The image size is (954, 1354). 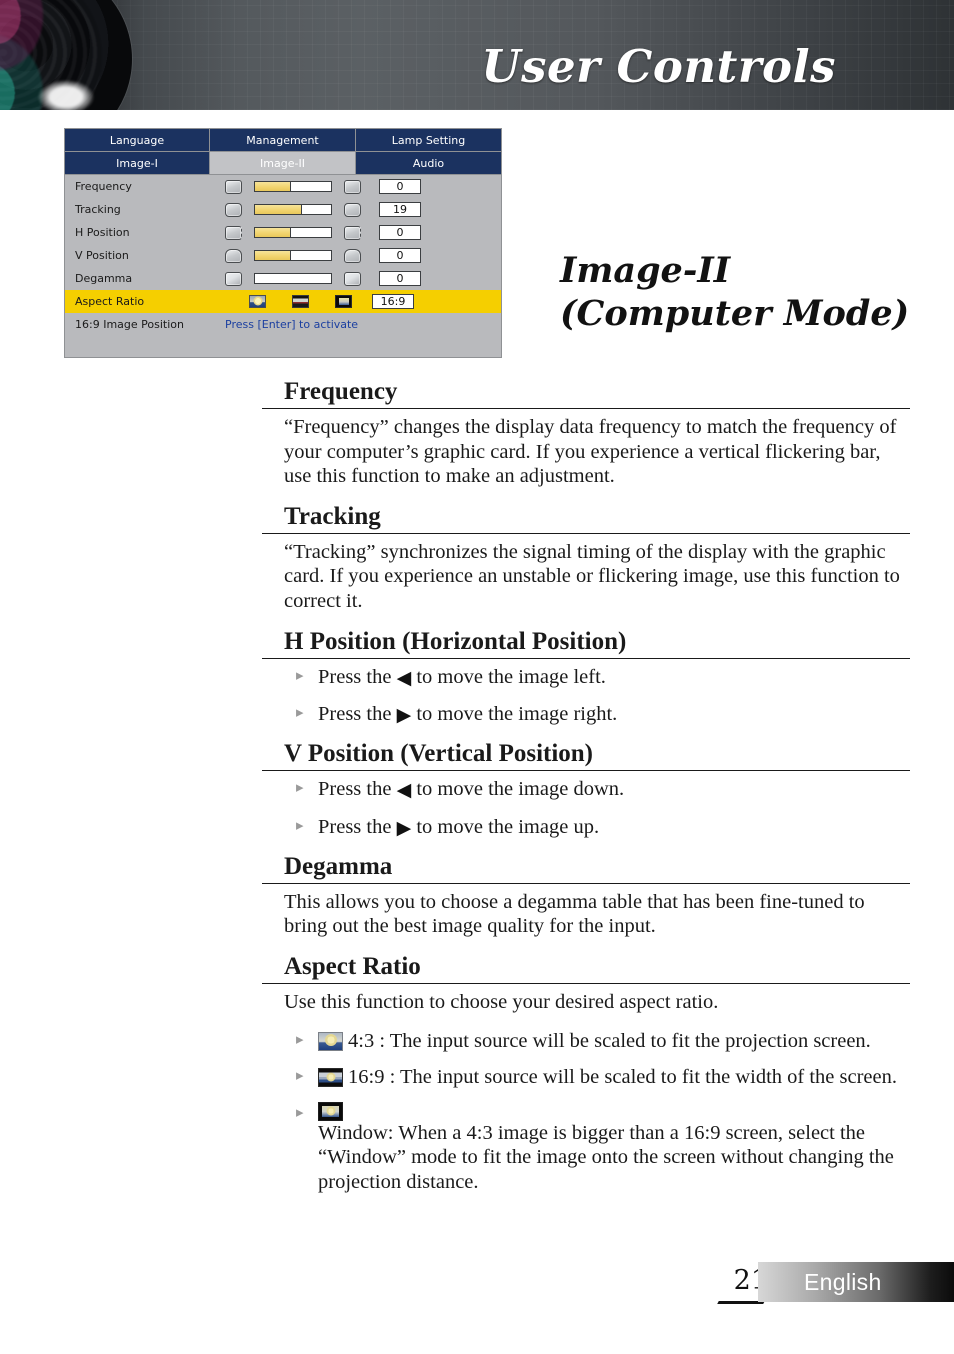 What do you see at coordinates (400, 255) in the screenshot?
I see `v-position-value: 0` at bounding box center [400, 255].